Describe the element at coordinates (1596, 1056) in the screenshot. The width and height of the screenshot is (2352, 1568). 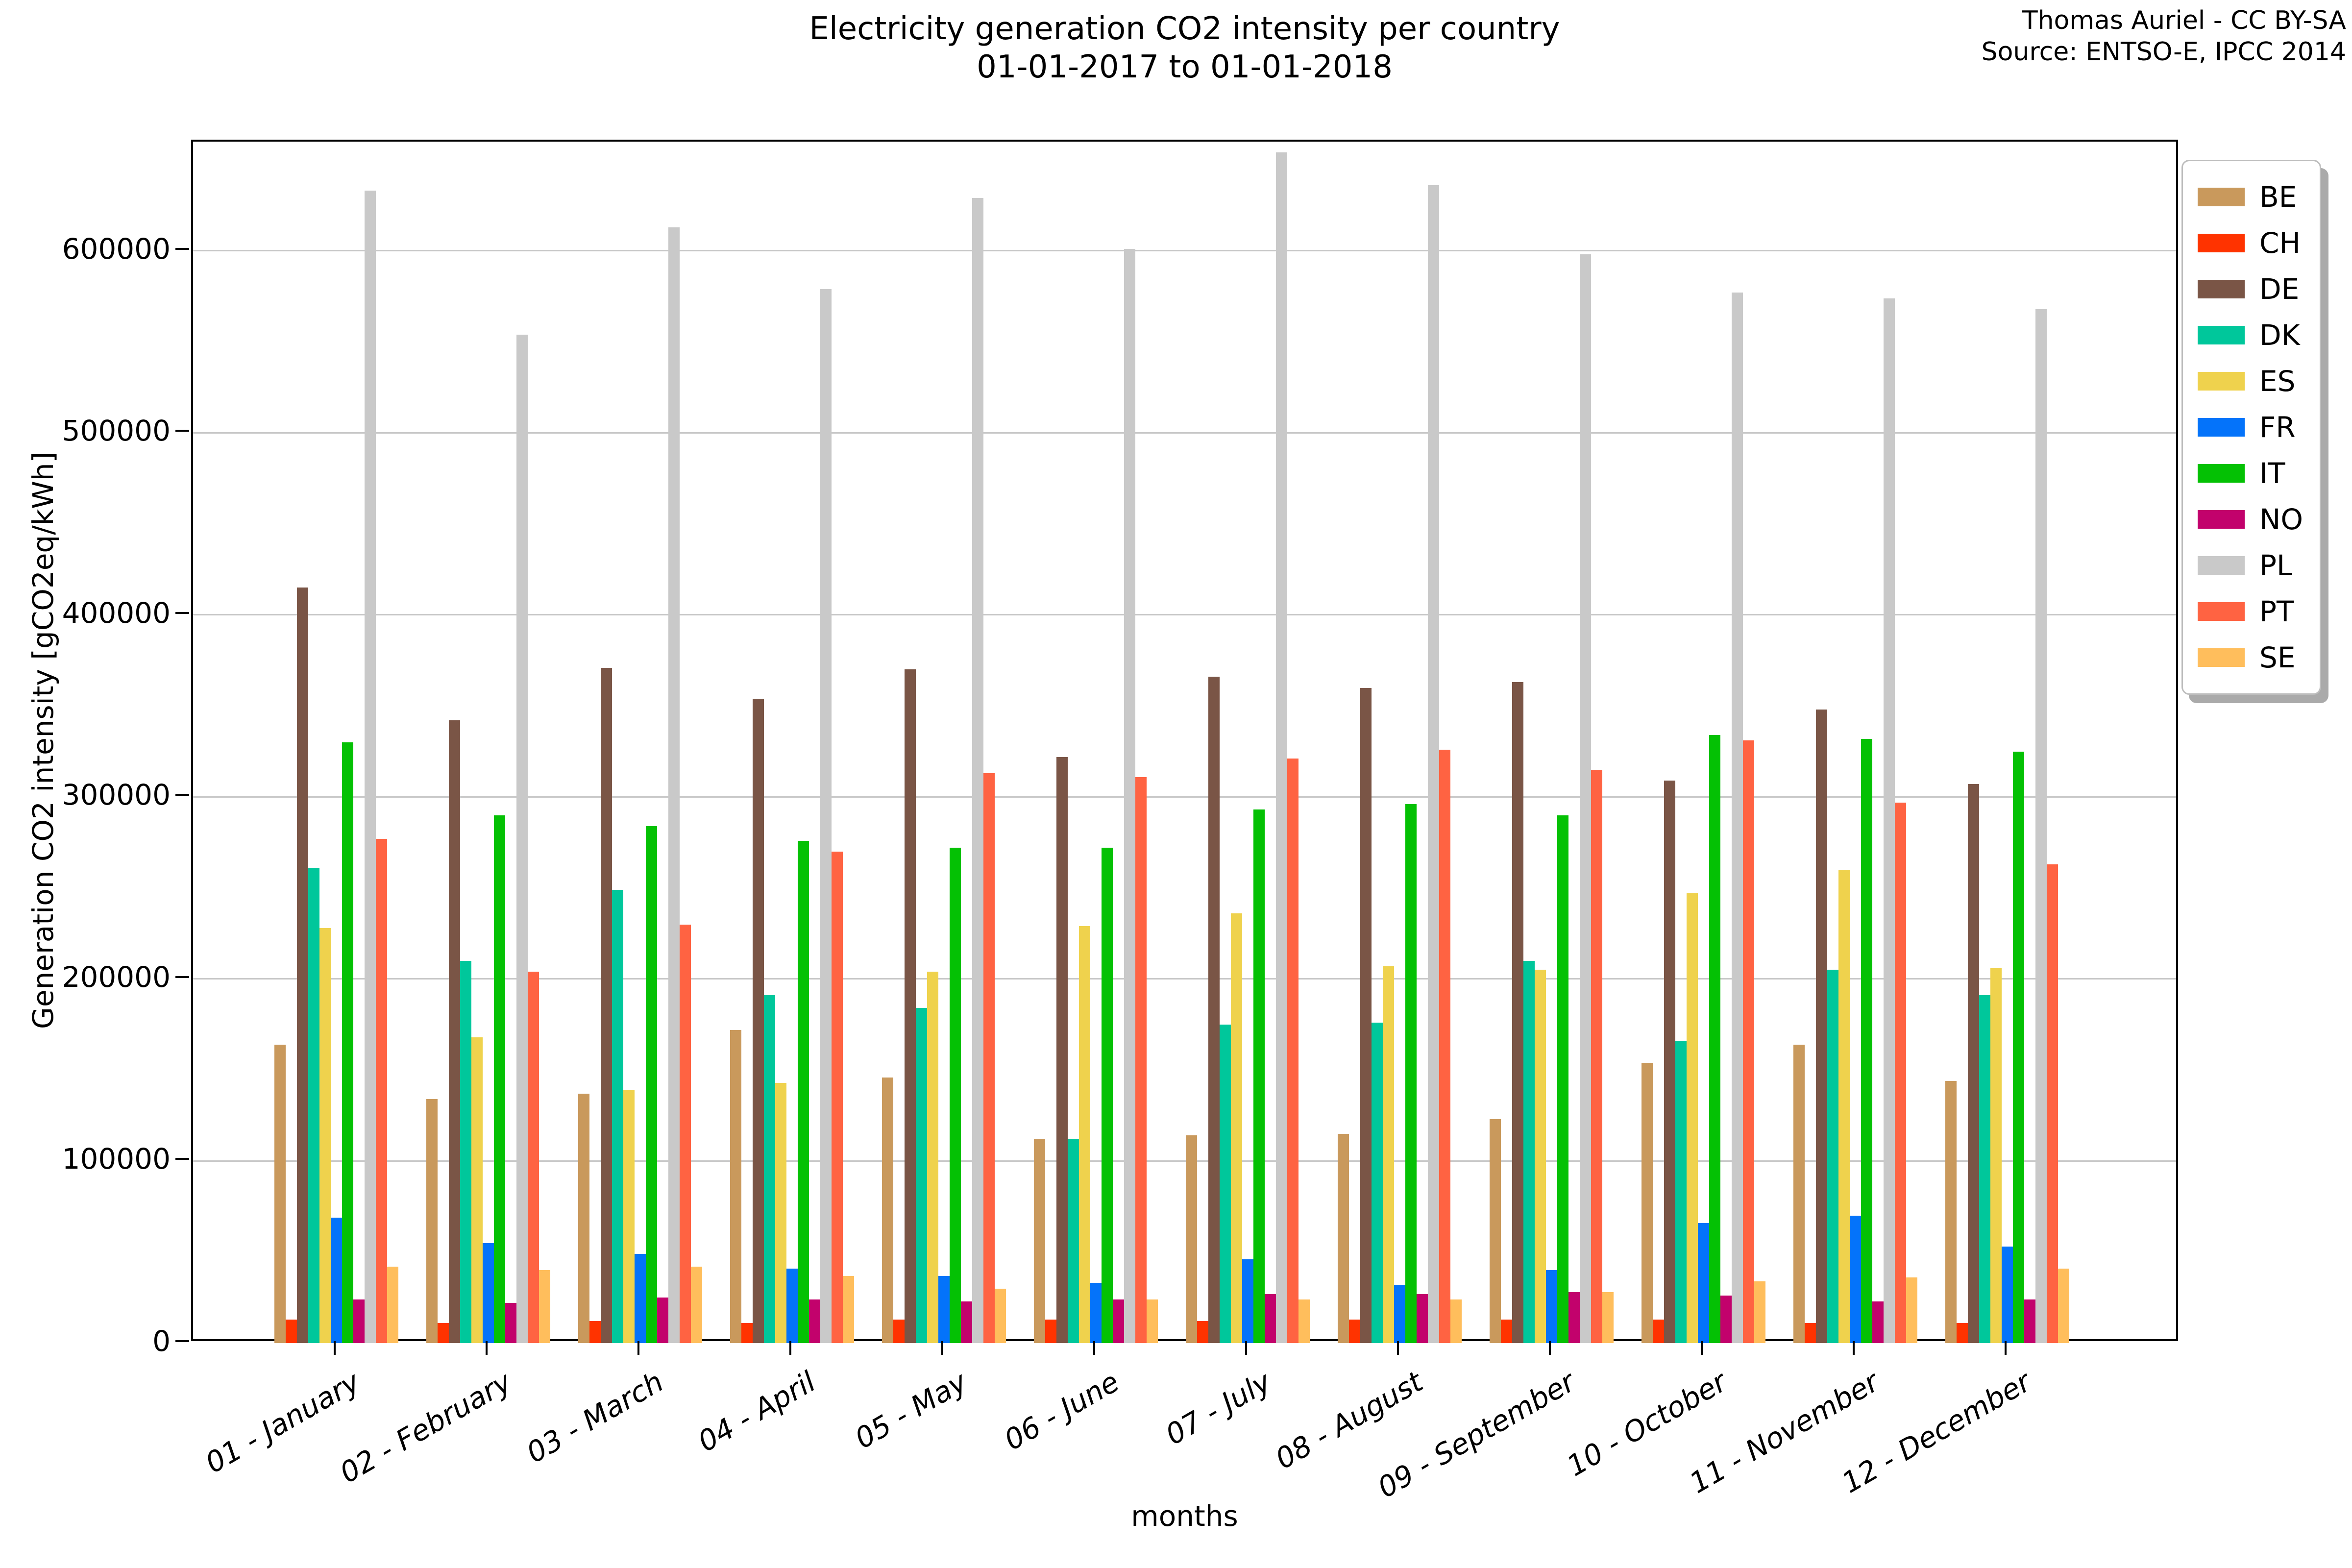
I see `bar-pt-m9` at that location.